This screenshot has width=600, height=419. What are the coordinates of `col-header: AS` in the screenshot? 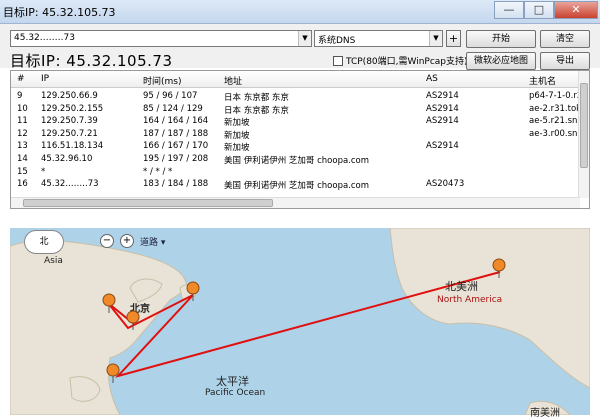 It's located at (432, 79).